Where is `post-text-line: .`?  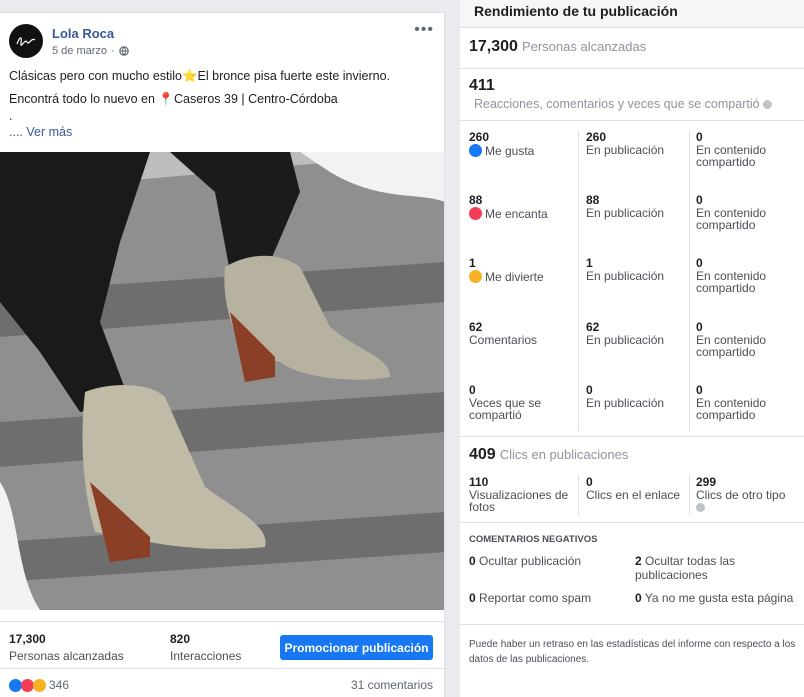 post-text-line: . is located at coordinates (11, 116).